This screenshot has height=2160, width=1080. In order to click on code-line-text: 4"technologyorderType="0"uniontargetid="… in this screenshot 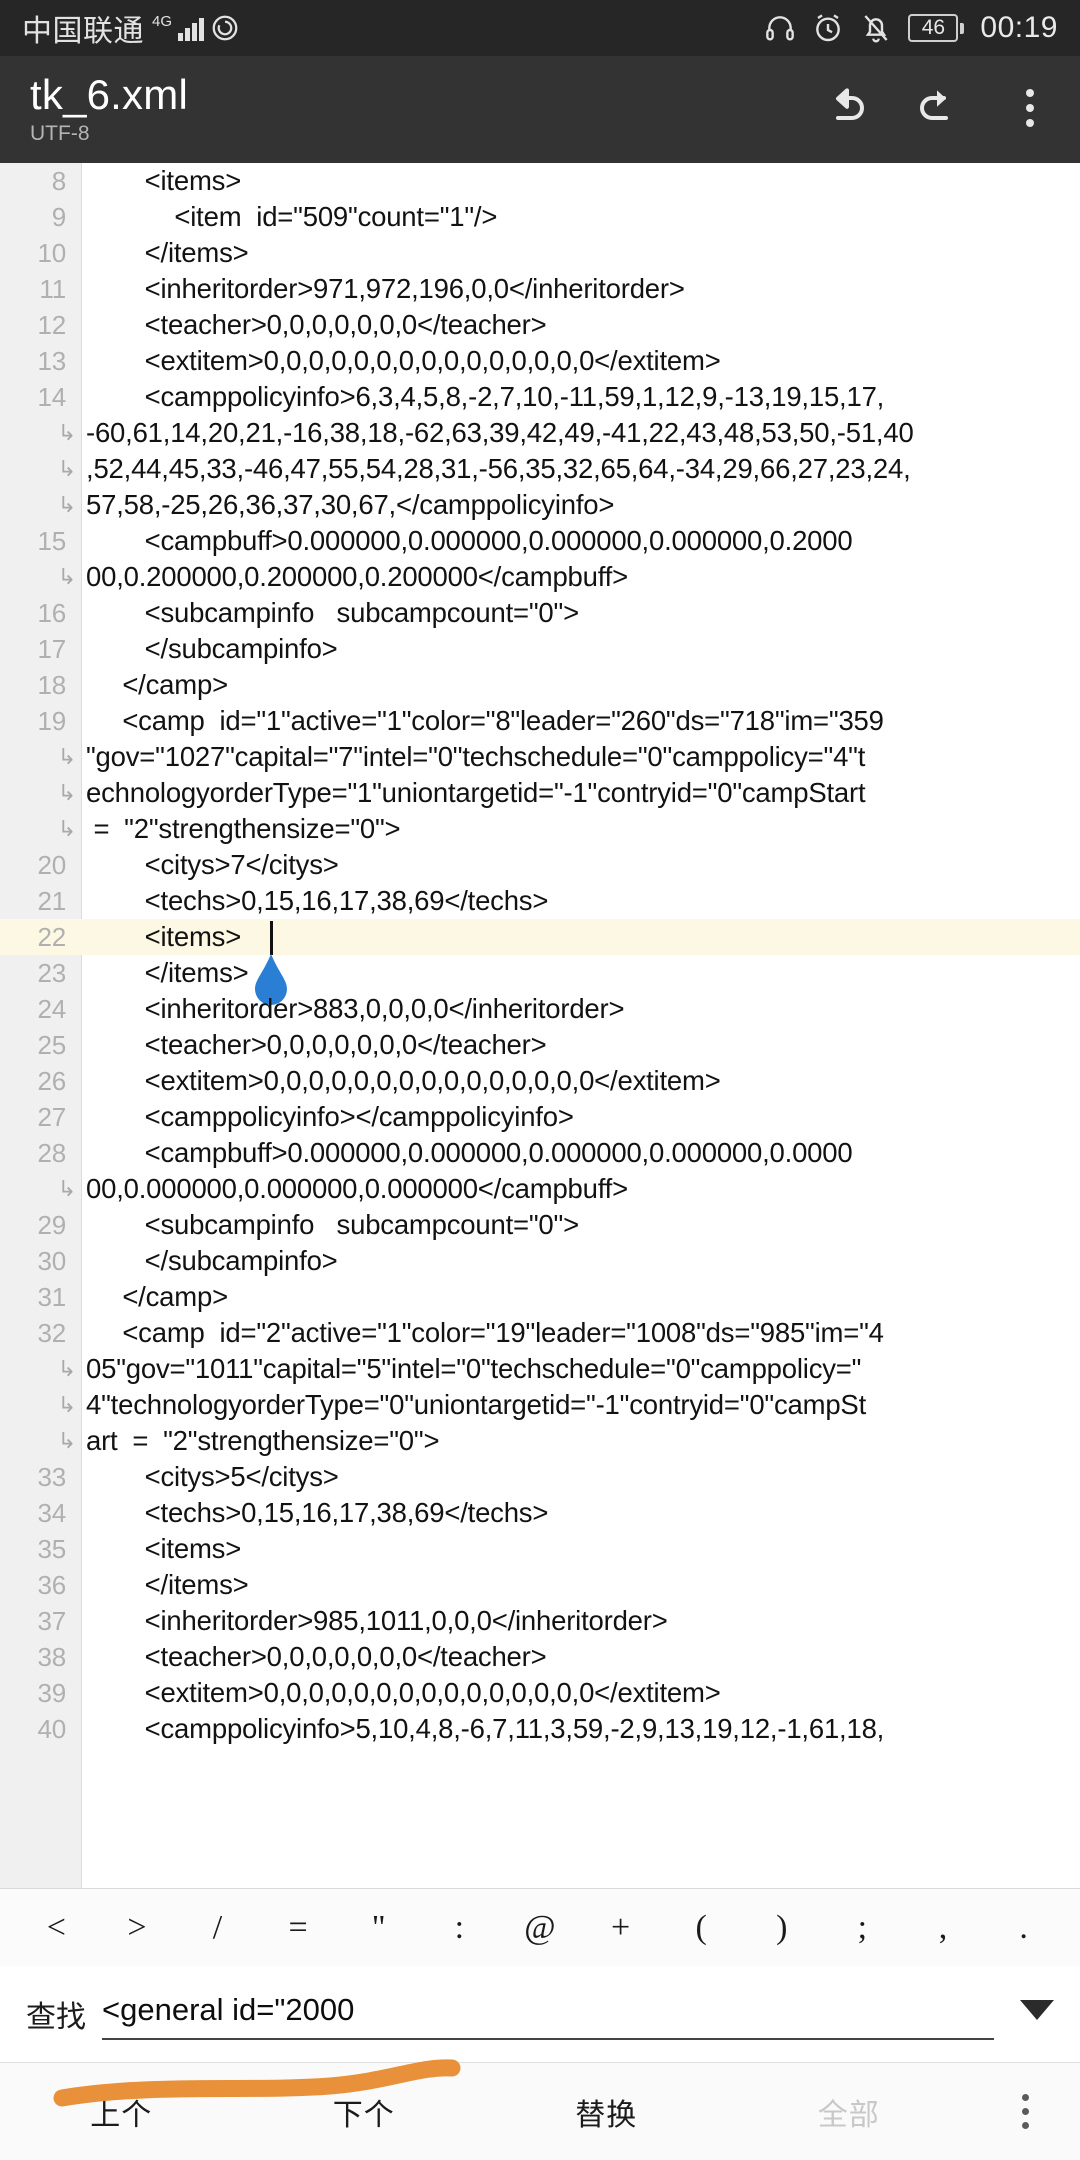, I will do `click(476, 1404)`.